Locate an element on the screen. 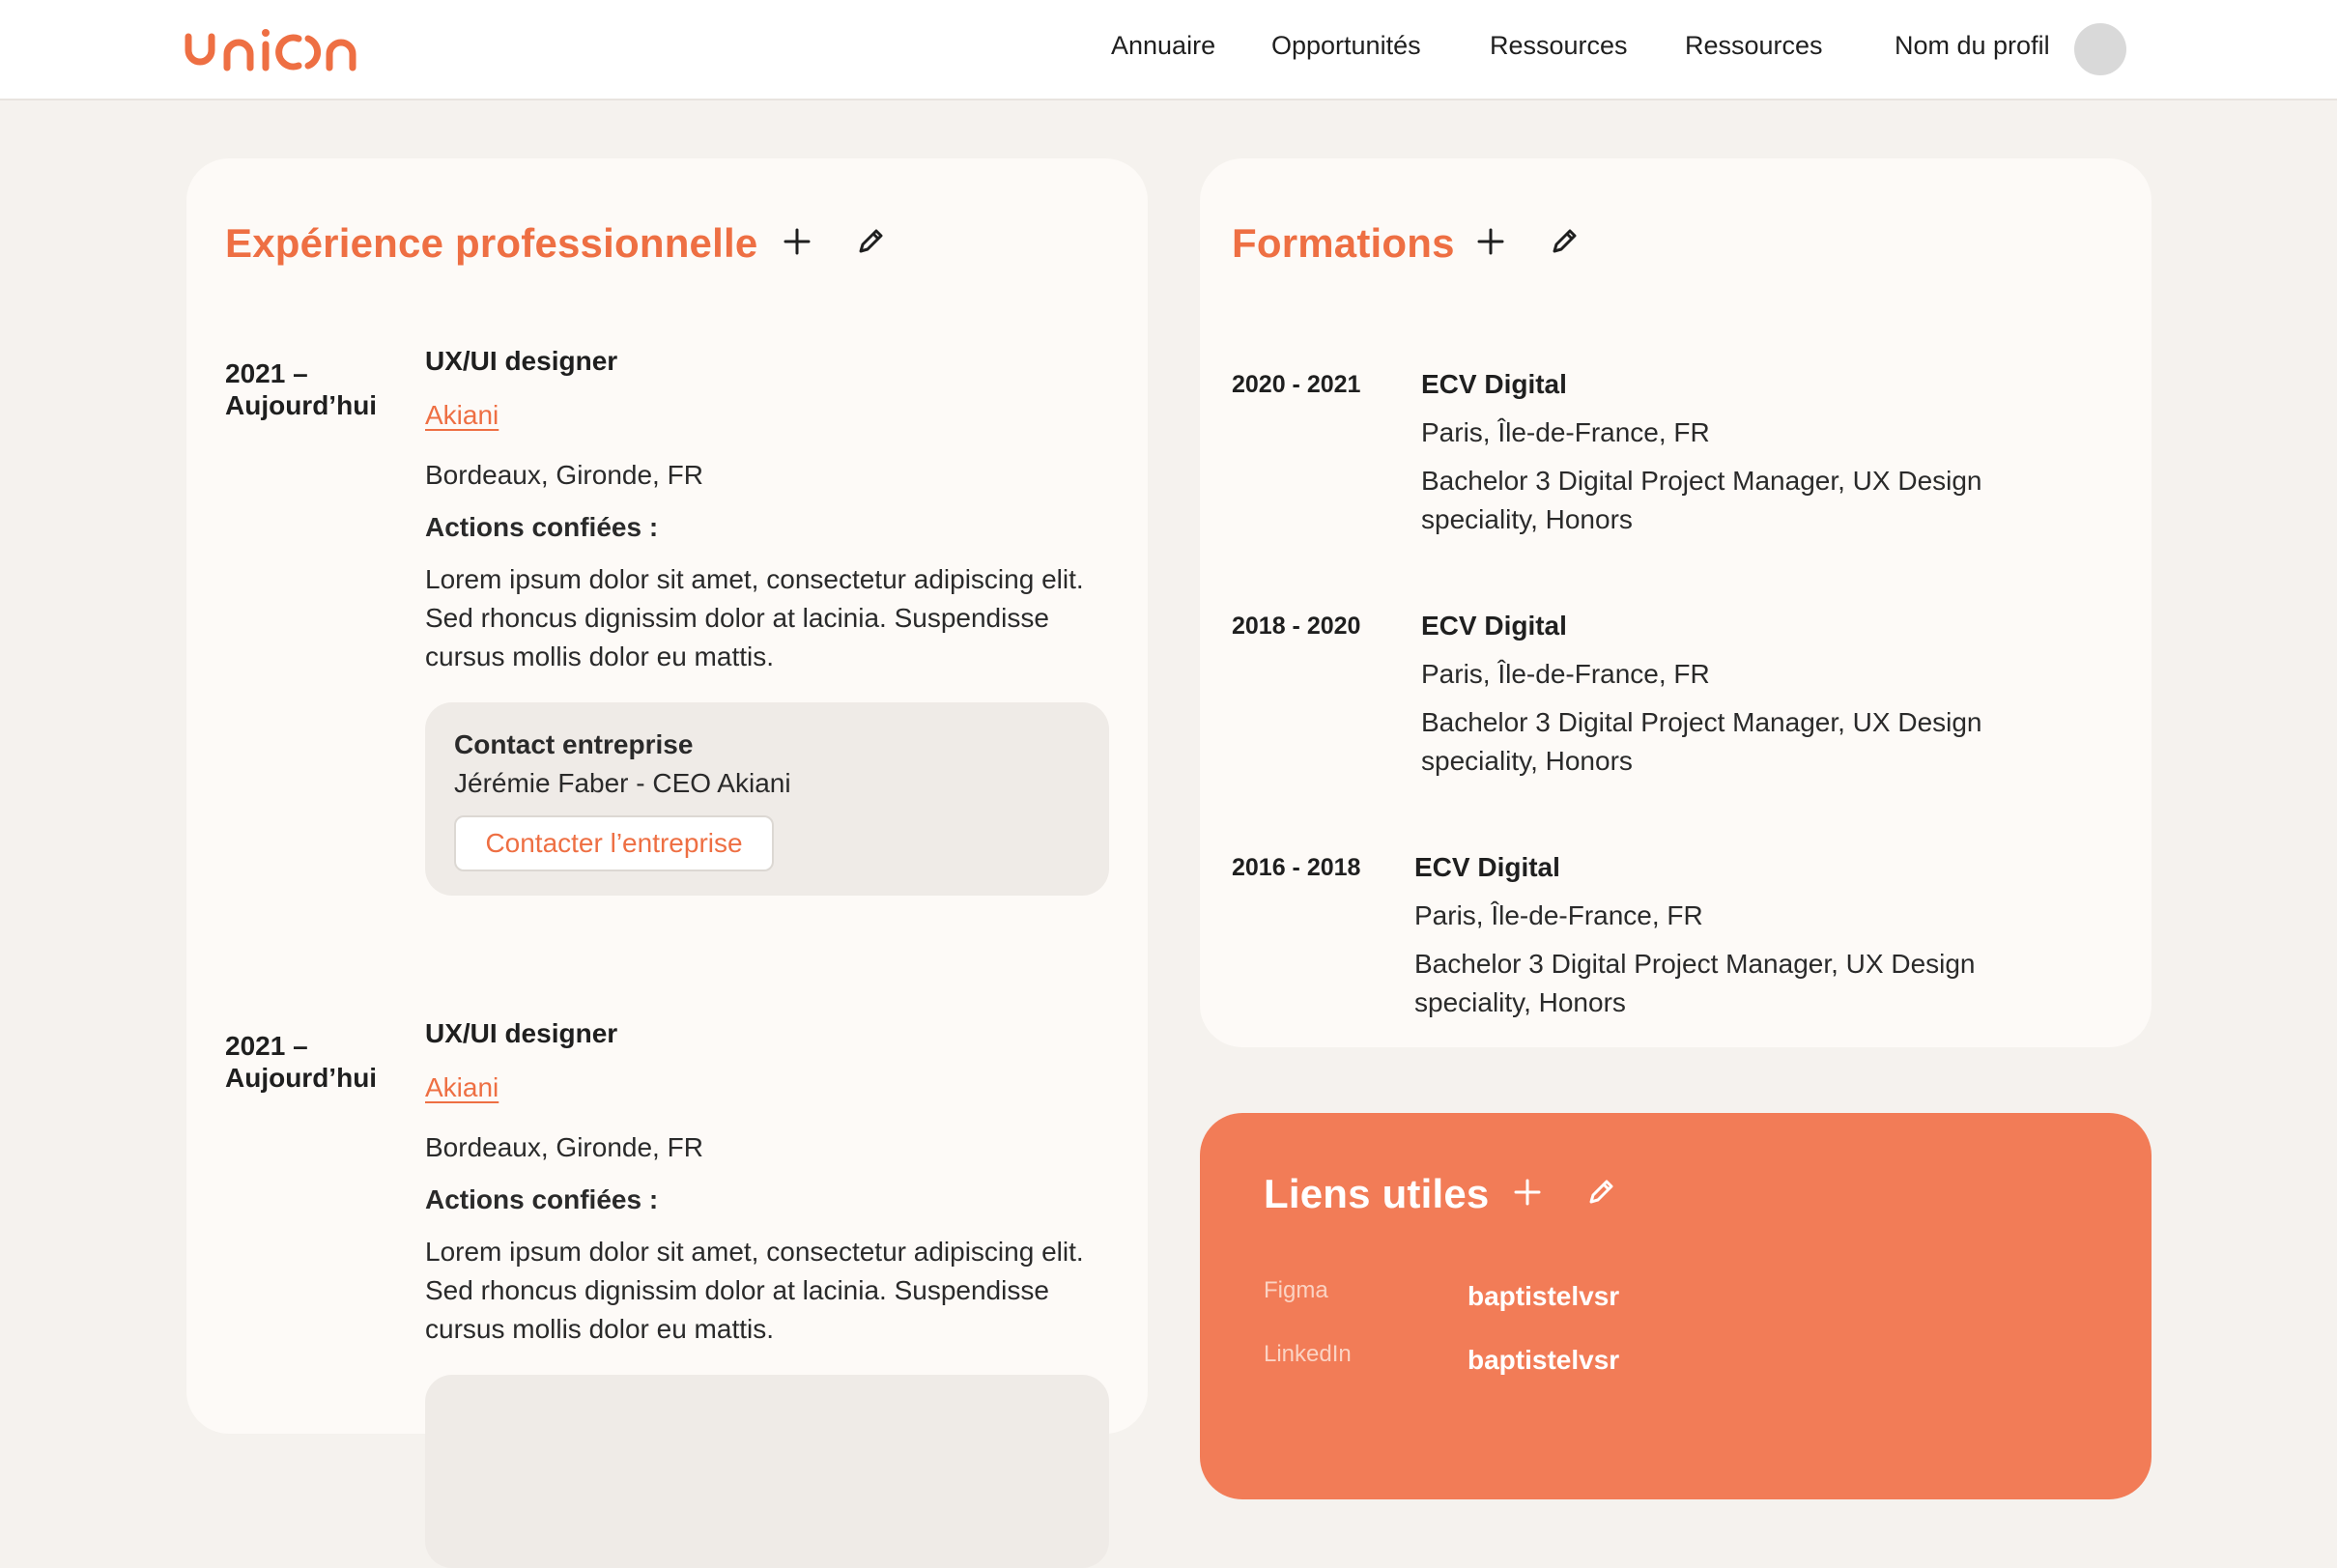 This screenshot has height=1568, width=2337. contact-company-button: Contacter l’entreprise is located at coordinates (614, 843).